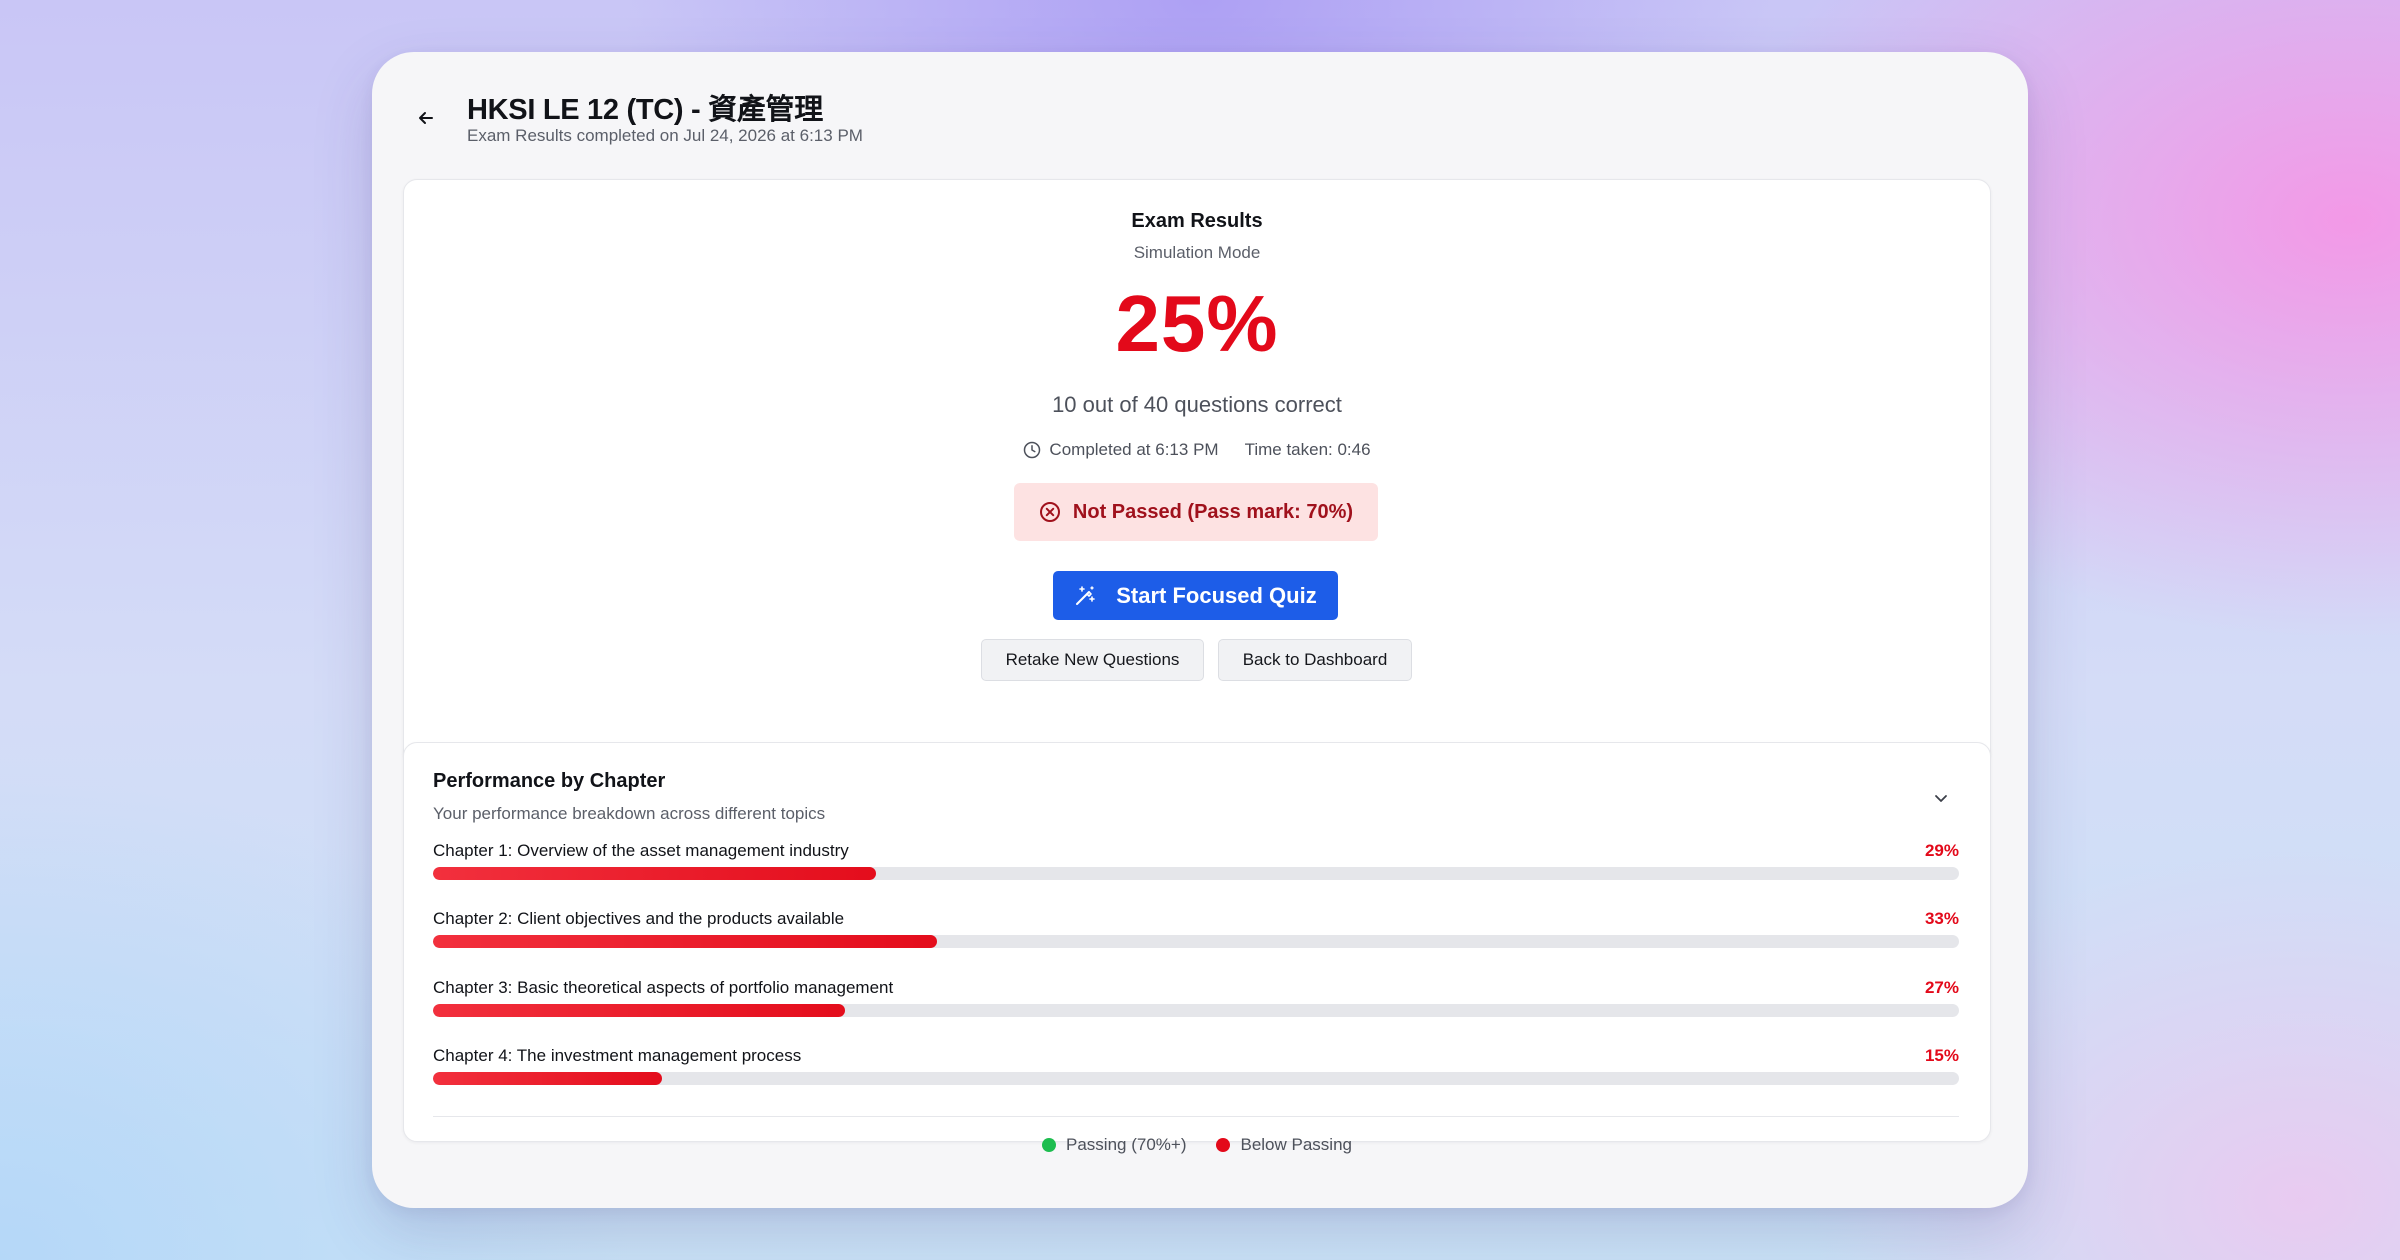 The width and height of the screenshot is (2400, 1260). I want to click on legend-divider, so click(1196, 1116).